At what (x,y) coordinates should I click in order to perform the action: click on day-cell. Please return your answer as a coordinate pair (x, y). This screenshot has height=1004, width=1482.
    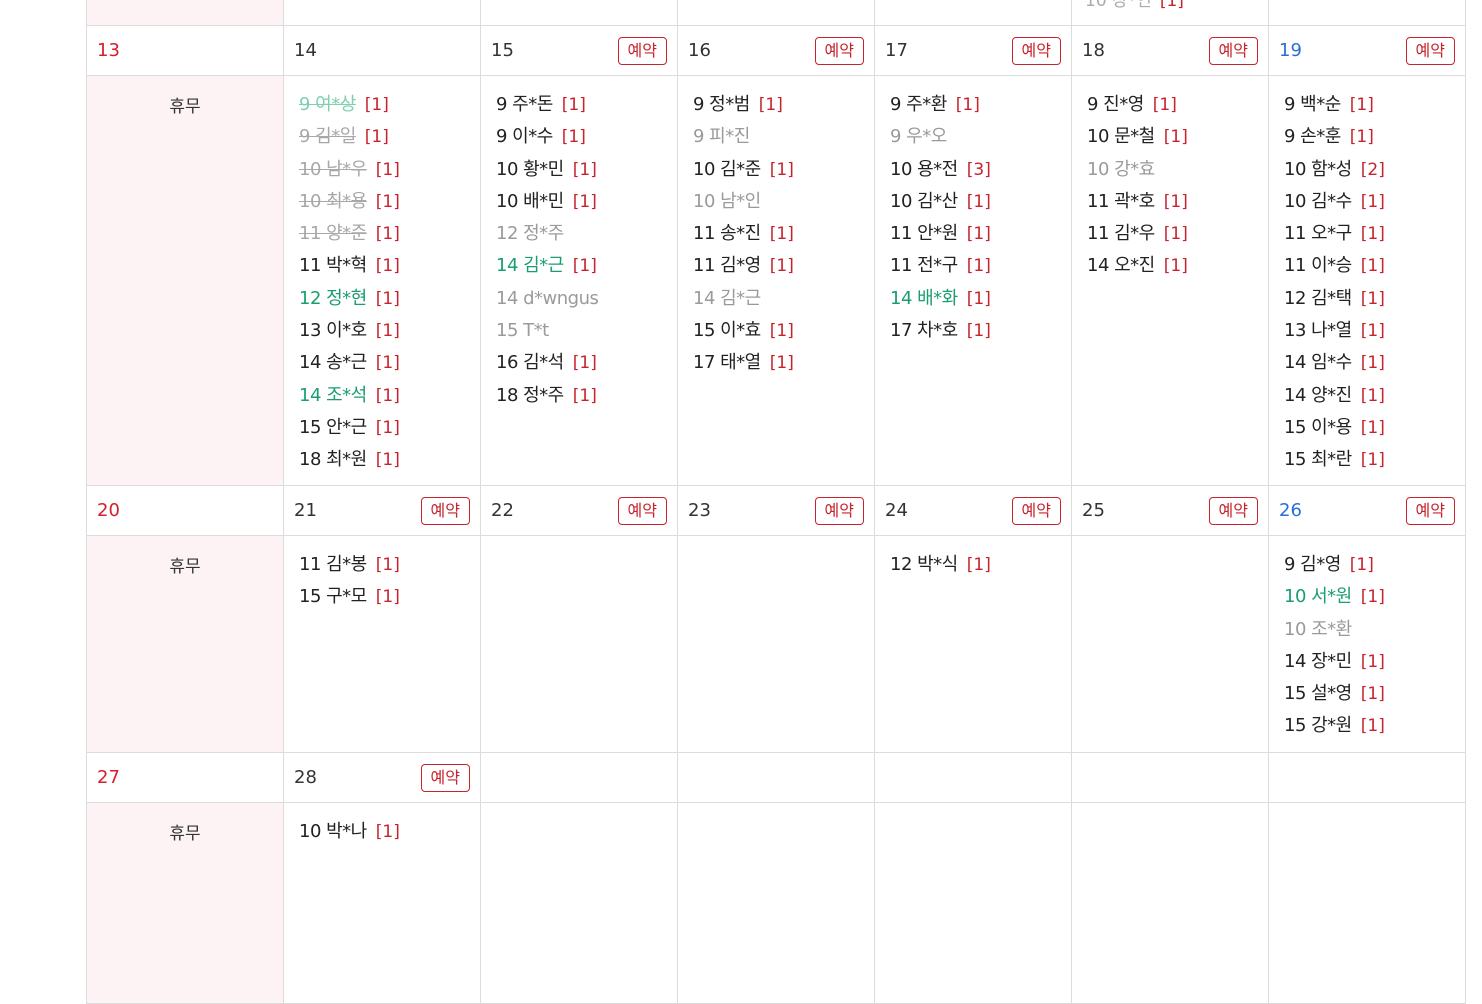
    Looking at the image, I should click on (1367, 13).